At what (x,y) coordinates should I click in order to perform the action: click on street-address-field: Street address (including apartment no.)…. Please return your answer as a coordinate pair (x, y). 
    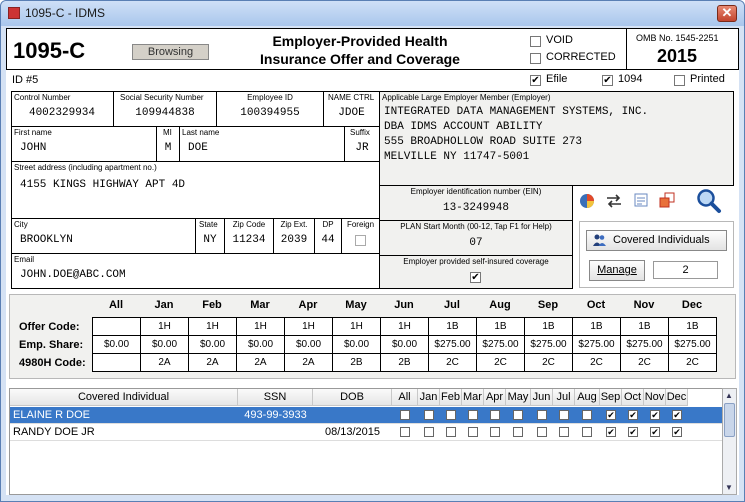
    Looking at the image, I should click on (195, 190).